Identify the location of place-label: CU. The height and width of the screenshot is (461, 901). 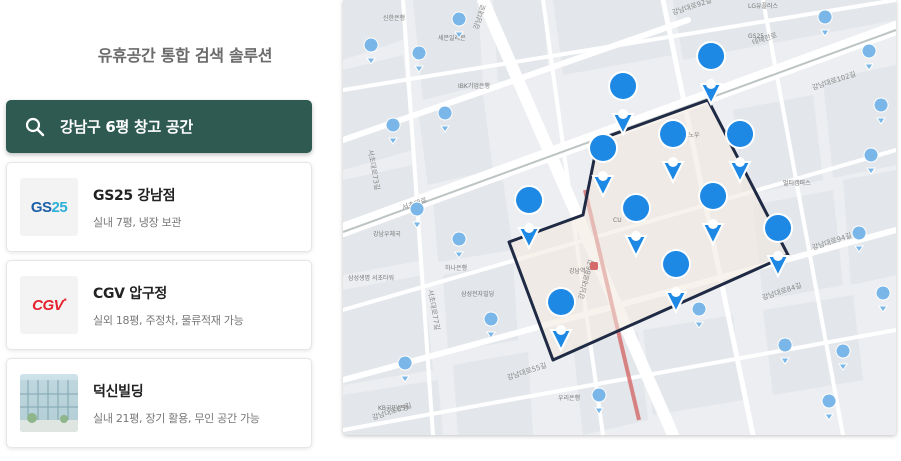
(617, 220).